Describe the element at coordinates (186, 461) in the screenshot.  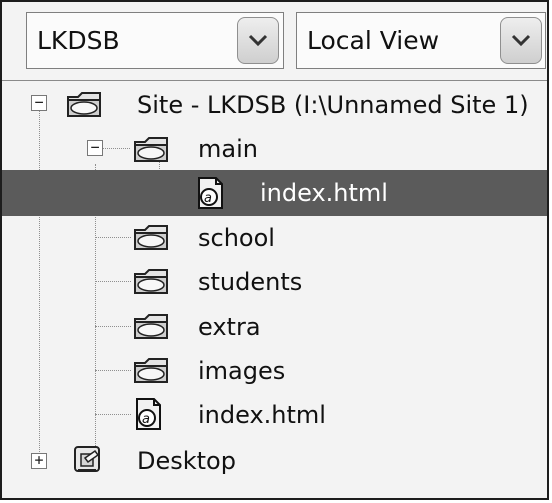
I see `desktop-label: Desktop` at that location.